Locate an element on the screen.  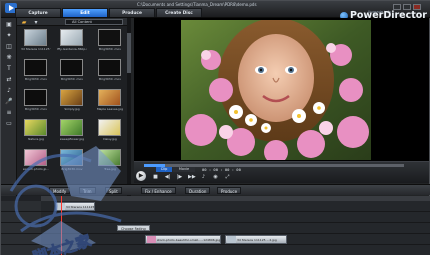
library-scrollbar is located at coordinates (129, 107).